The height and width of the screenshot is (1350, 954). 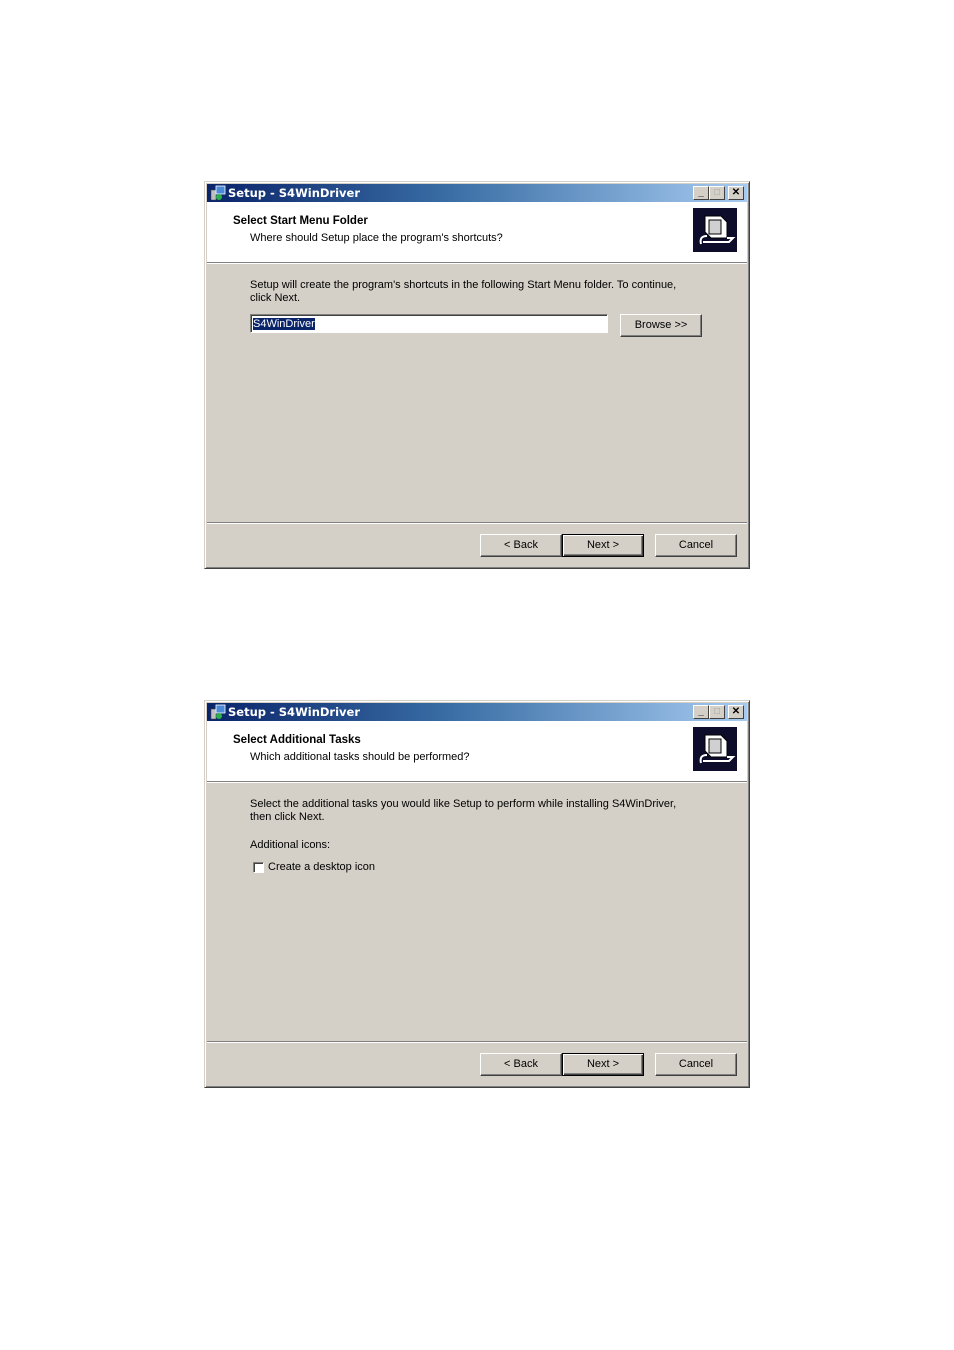 What do you see at coordinates (297, 740) in the screenshot?
I see `page-title: Select Additional Tasks` at bounding box center [297, 740].